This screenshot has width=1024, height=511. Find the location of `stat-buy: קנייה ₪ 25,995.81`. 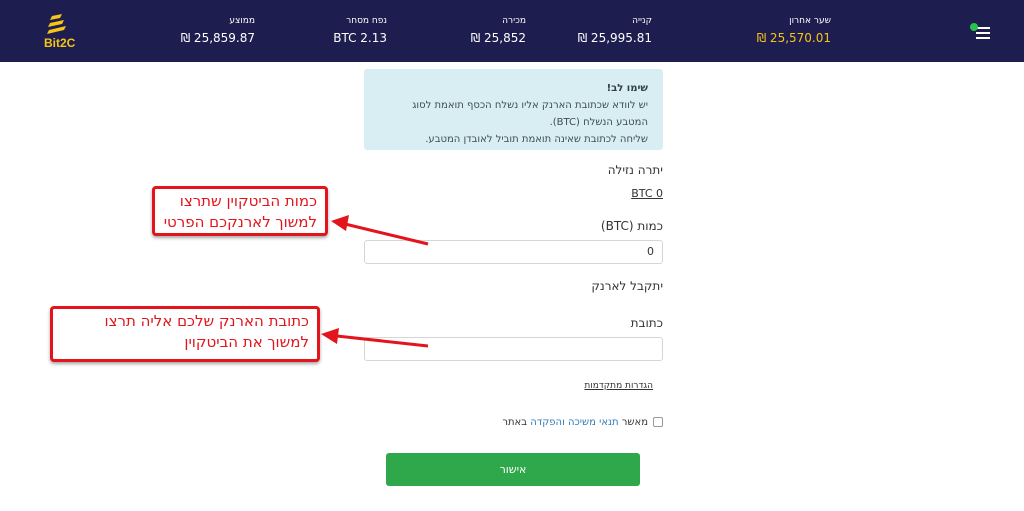

stat-buy: קנייה ₪ 25,995.81 is located at coordinates (592, 30).